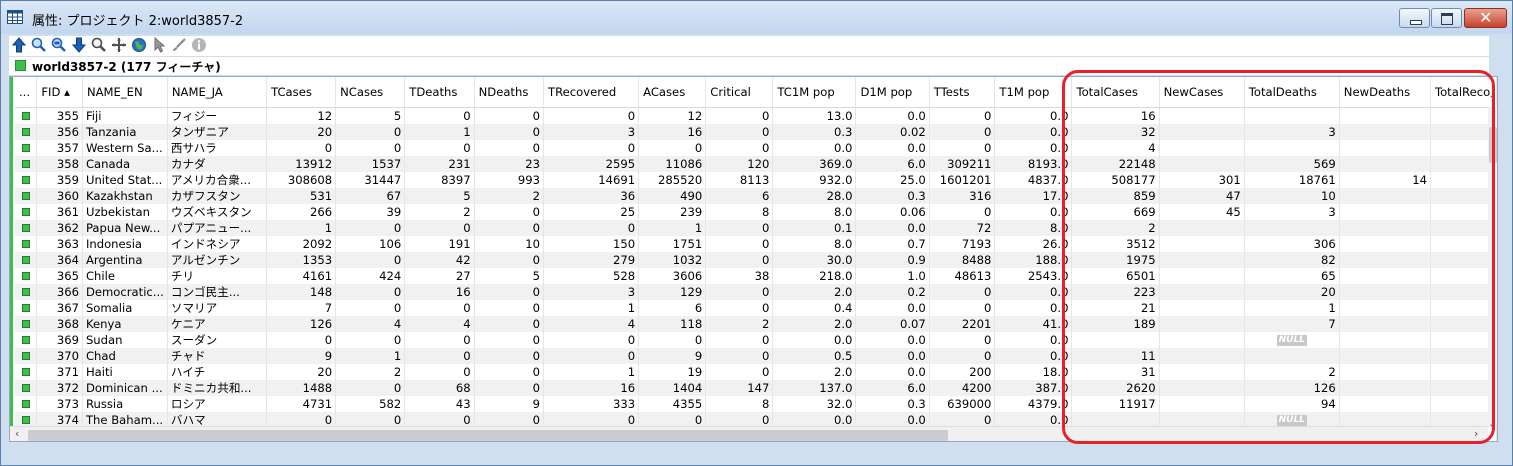  Describe the element at coordinates (125, 339) in the screenshot. I see `table-cell: Sudan` at that location.